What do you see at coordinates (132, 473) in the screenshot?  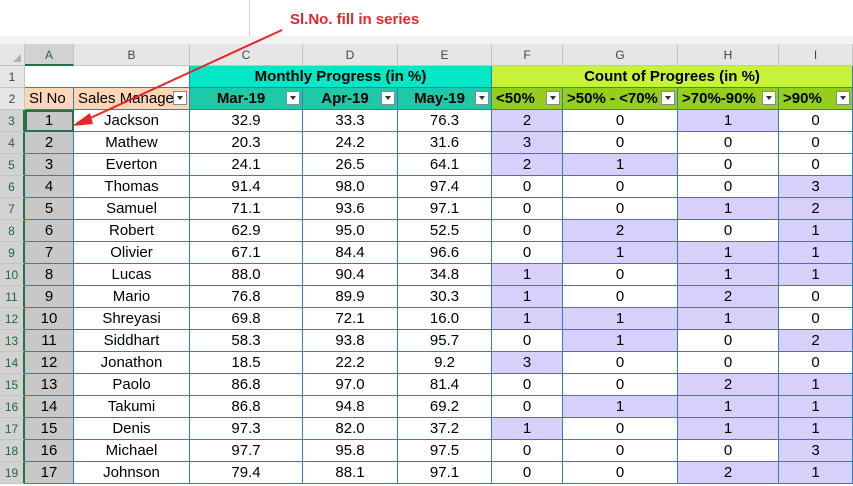 I see `data-cell: Johnson` at bounding box center [132, 473].